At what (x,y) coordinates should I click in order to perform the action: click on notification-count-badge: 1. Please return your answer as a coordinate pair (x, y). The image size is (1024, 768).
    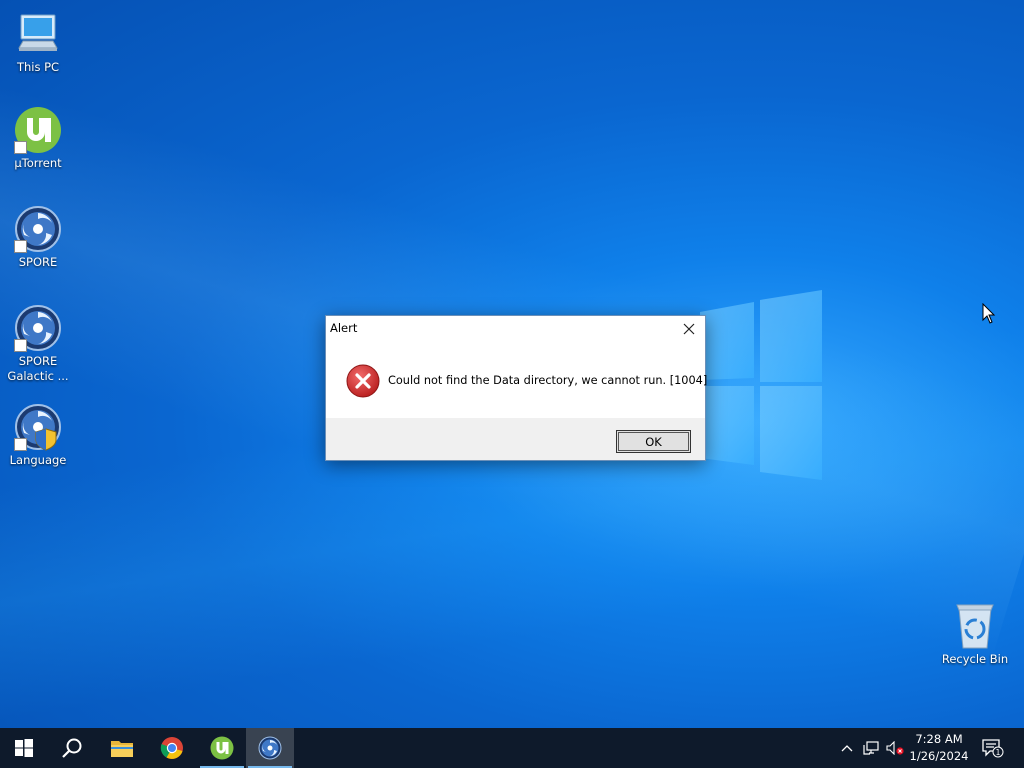
    Looking at the image, I should click on (998, 752).